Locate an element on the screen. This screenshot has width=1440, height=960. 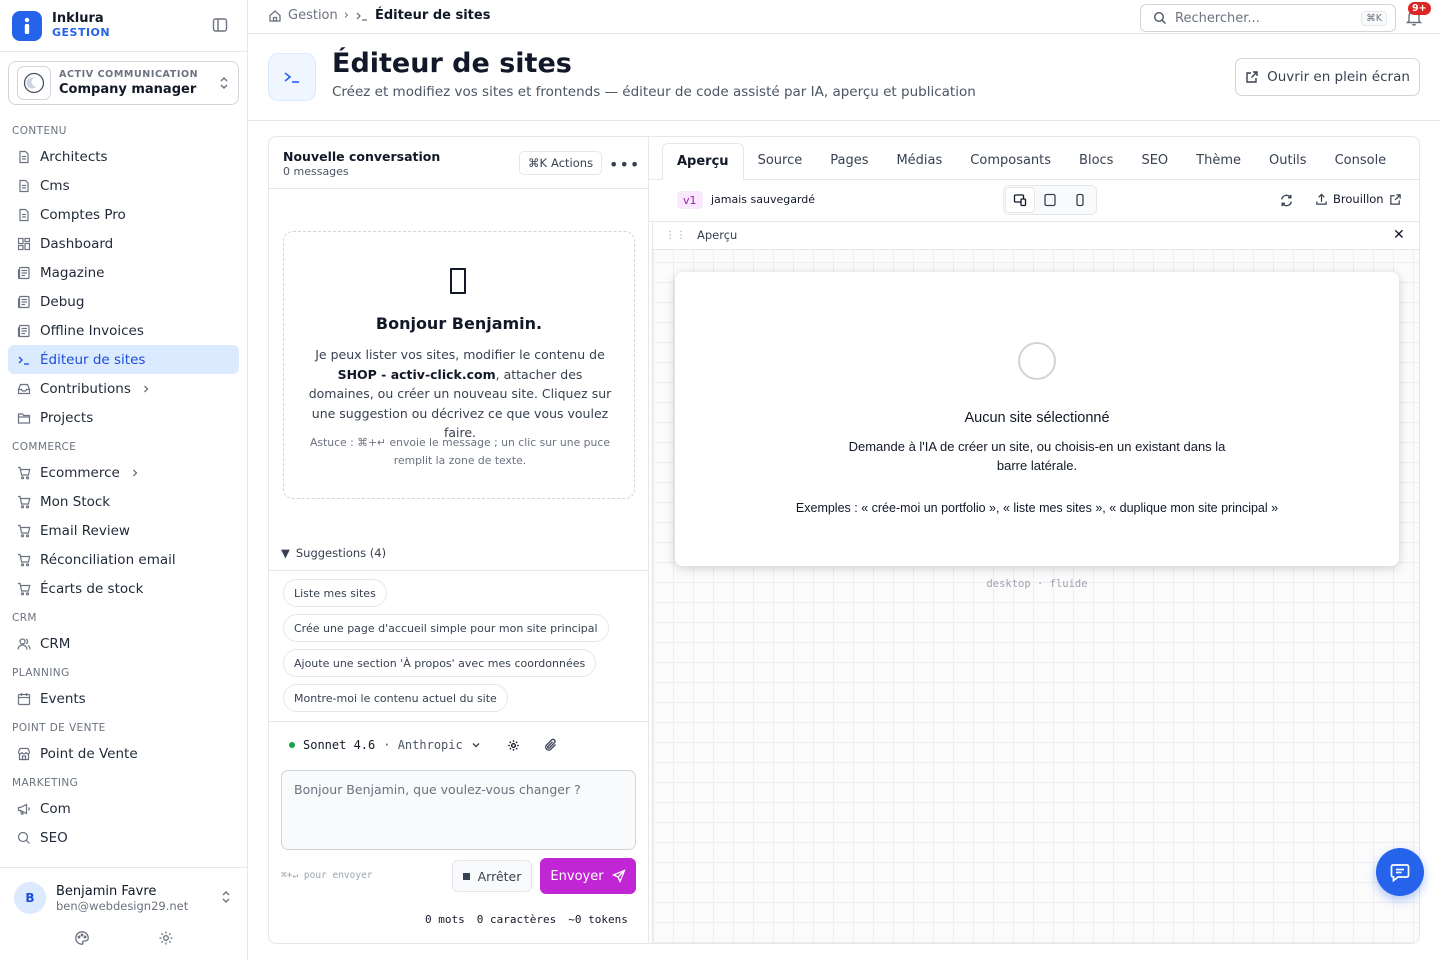
terminal-icon is located at coordinates (24, 360).